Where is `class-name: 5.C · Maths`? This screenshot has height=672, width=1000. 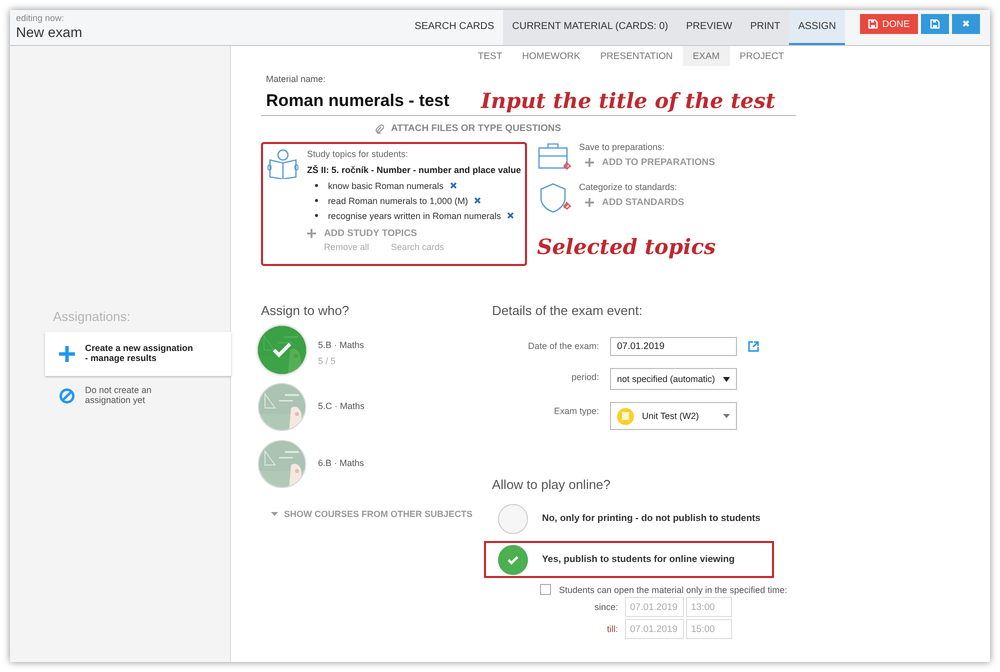
class-name: 5.C · Maths is located at coordinates (341, 406).